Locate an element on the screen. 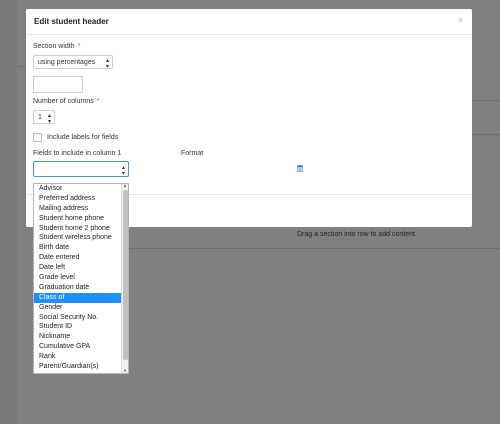 The image size is (500, 424). scroll-down-icon: ▼ is located at coordinates (125, 371).